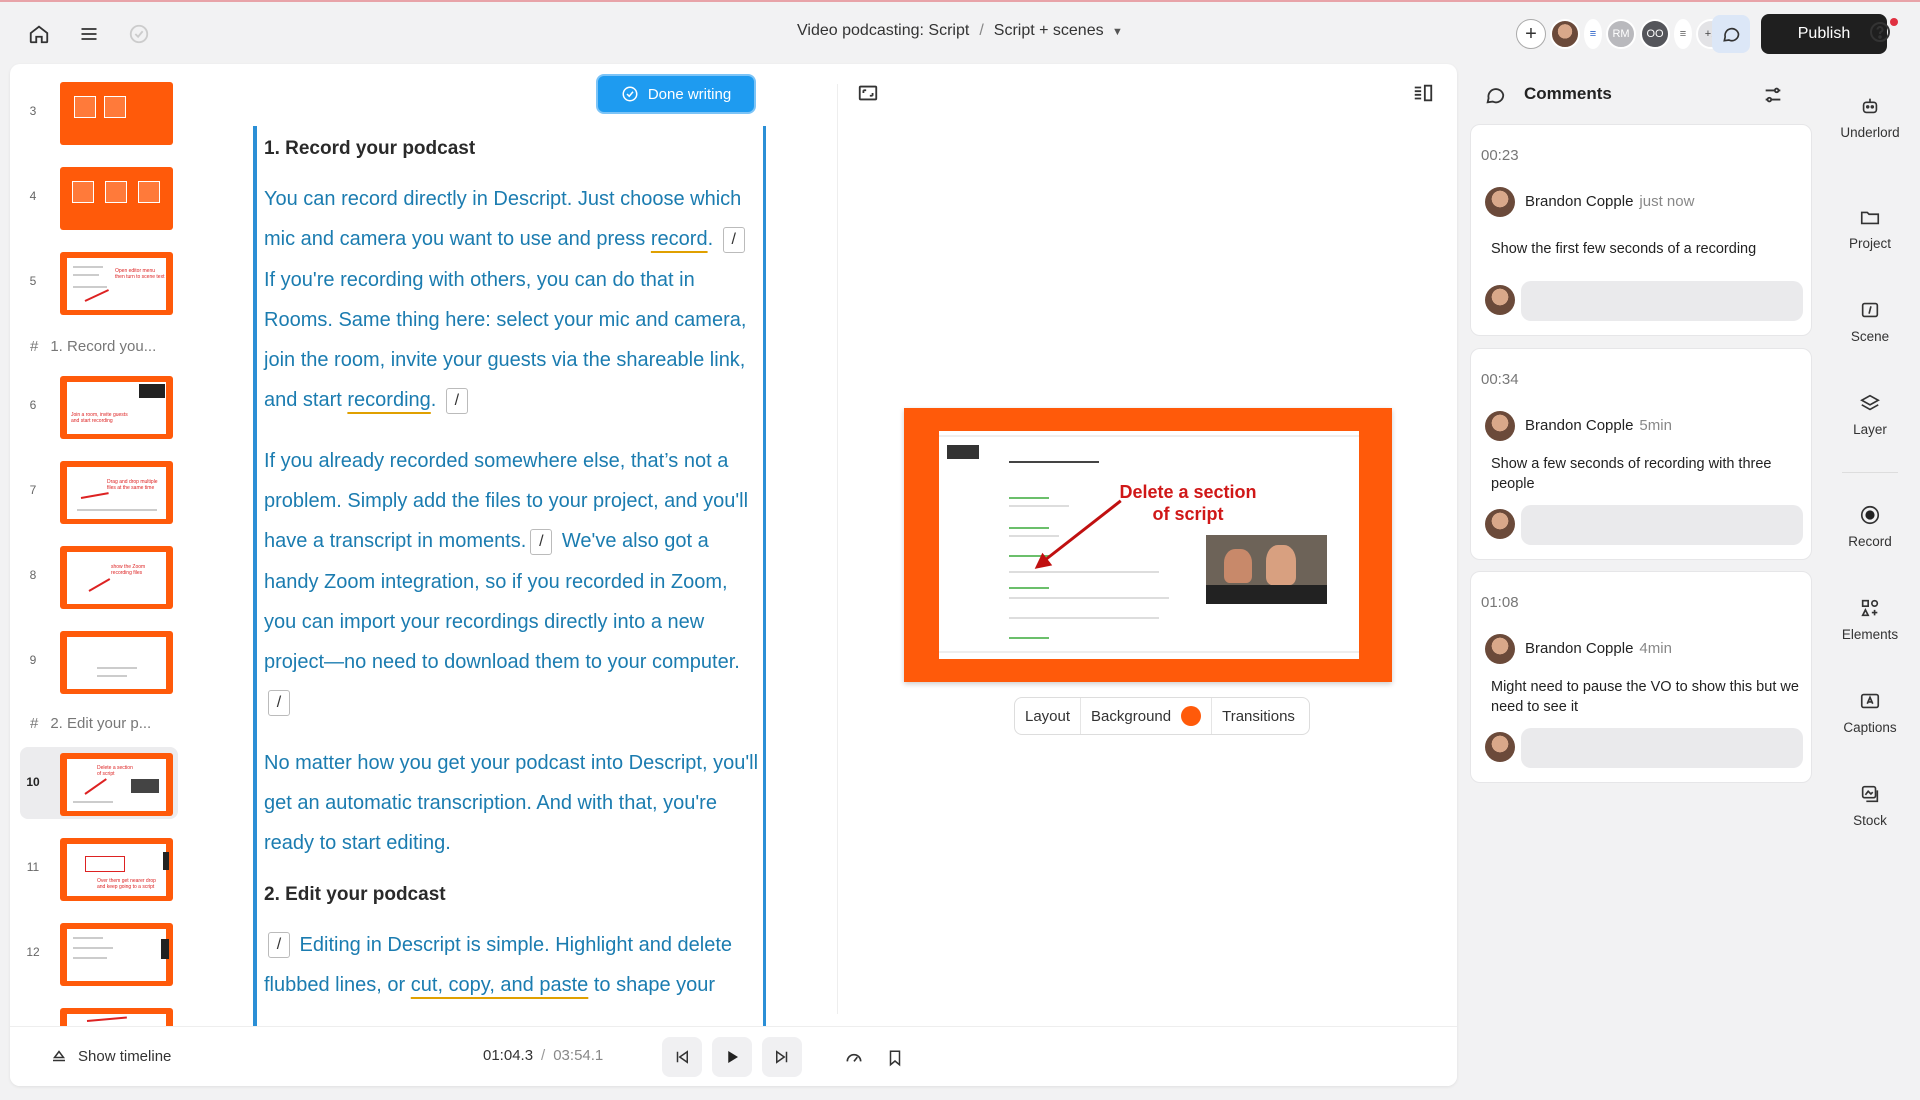  Describe the element at coordinates (676, 94) in the screenshot. I see `done-writing-button: Done writing` at that location.